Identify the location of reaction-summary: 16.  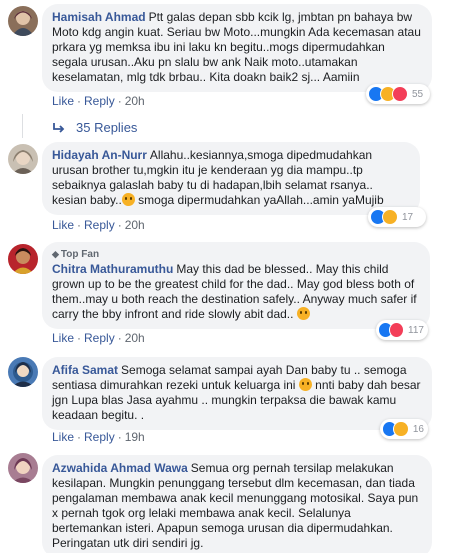
(404, 429).